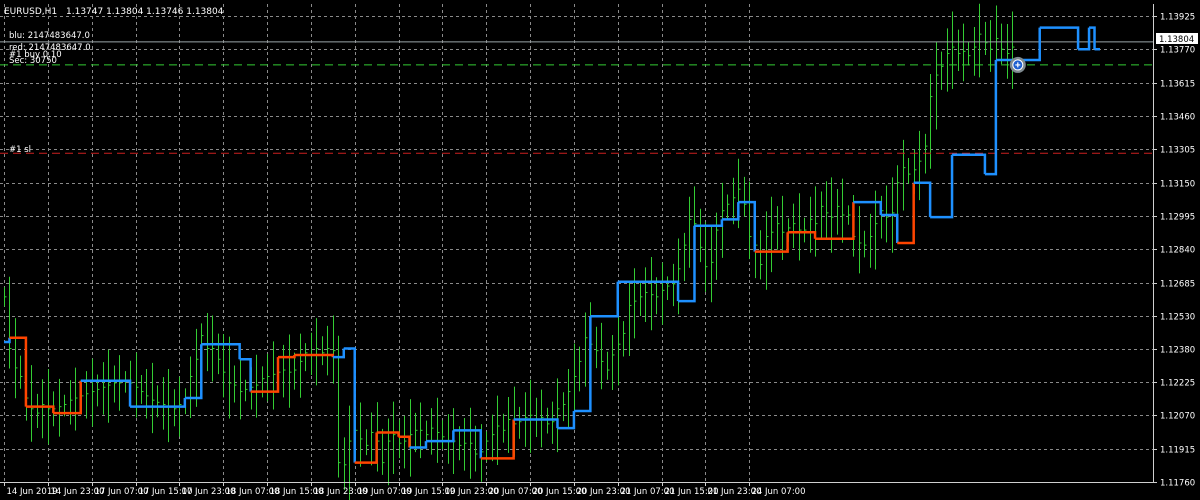 Image resolution: width=1200 pixels, height=500 pixels. What do you see at coordinates (30, 12) in the screenshot?
I see `chart-symbol: EURUSD,H1` at bounding box center [30, 12].